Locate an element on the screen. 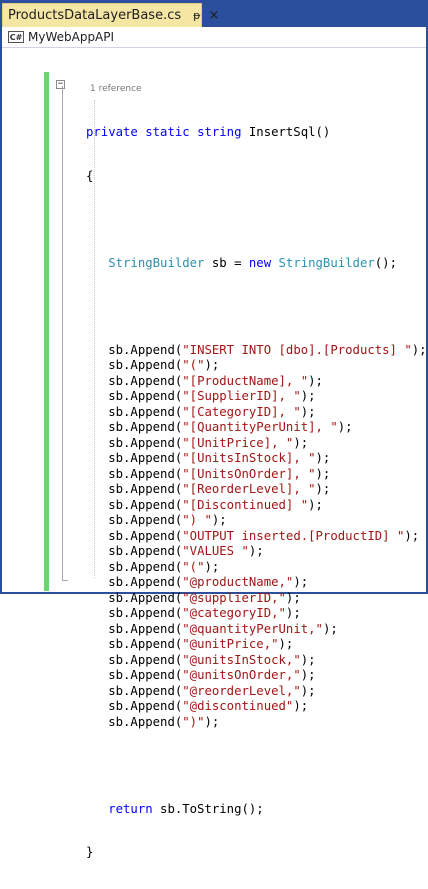 The image size is (428, 889). string-literal: "@discontinued" is located at coordinates (238, 706).